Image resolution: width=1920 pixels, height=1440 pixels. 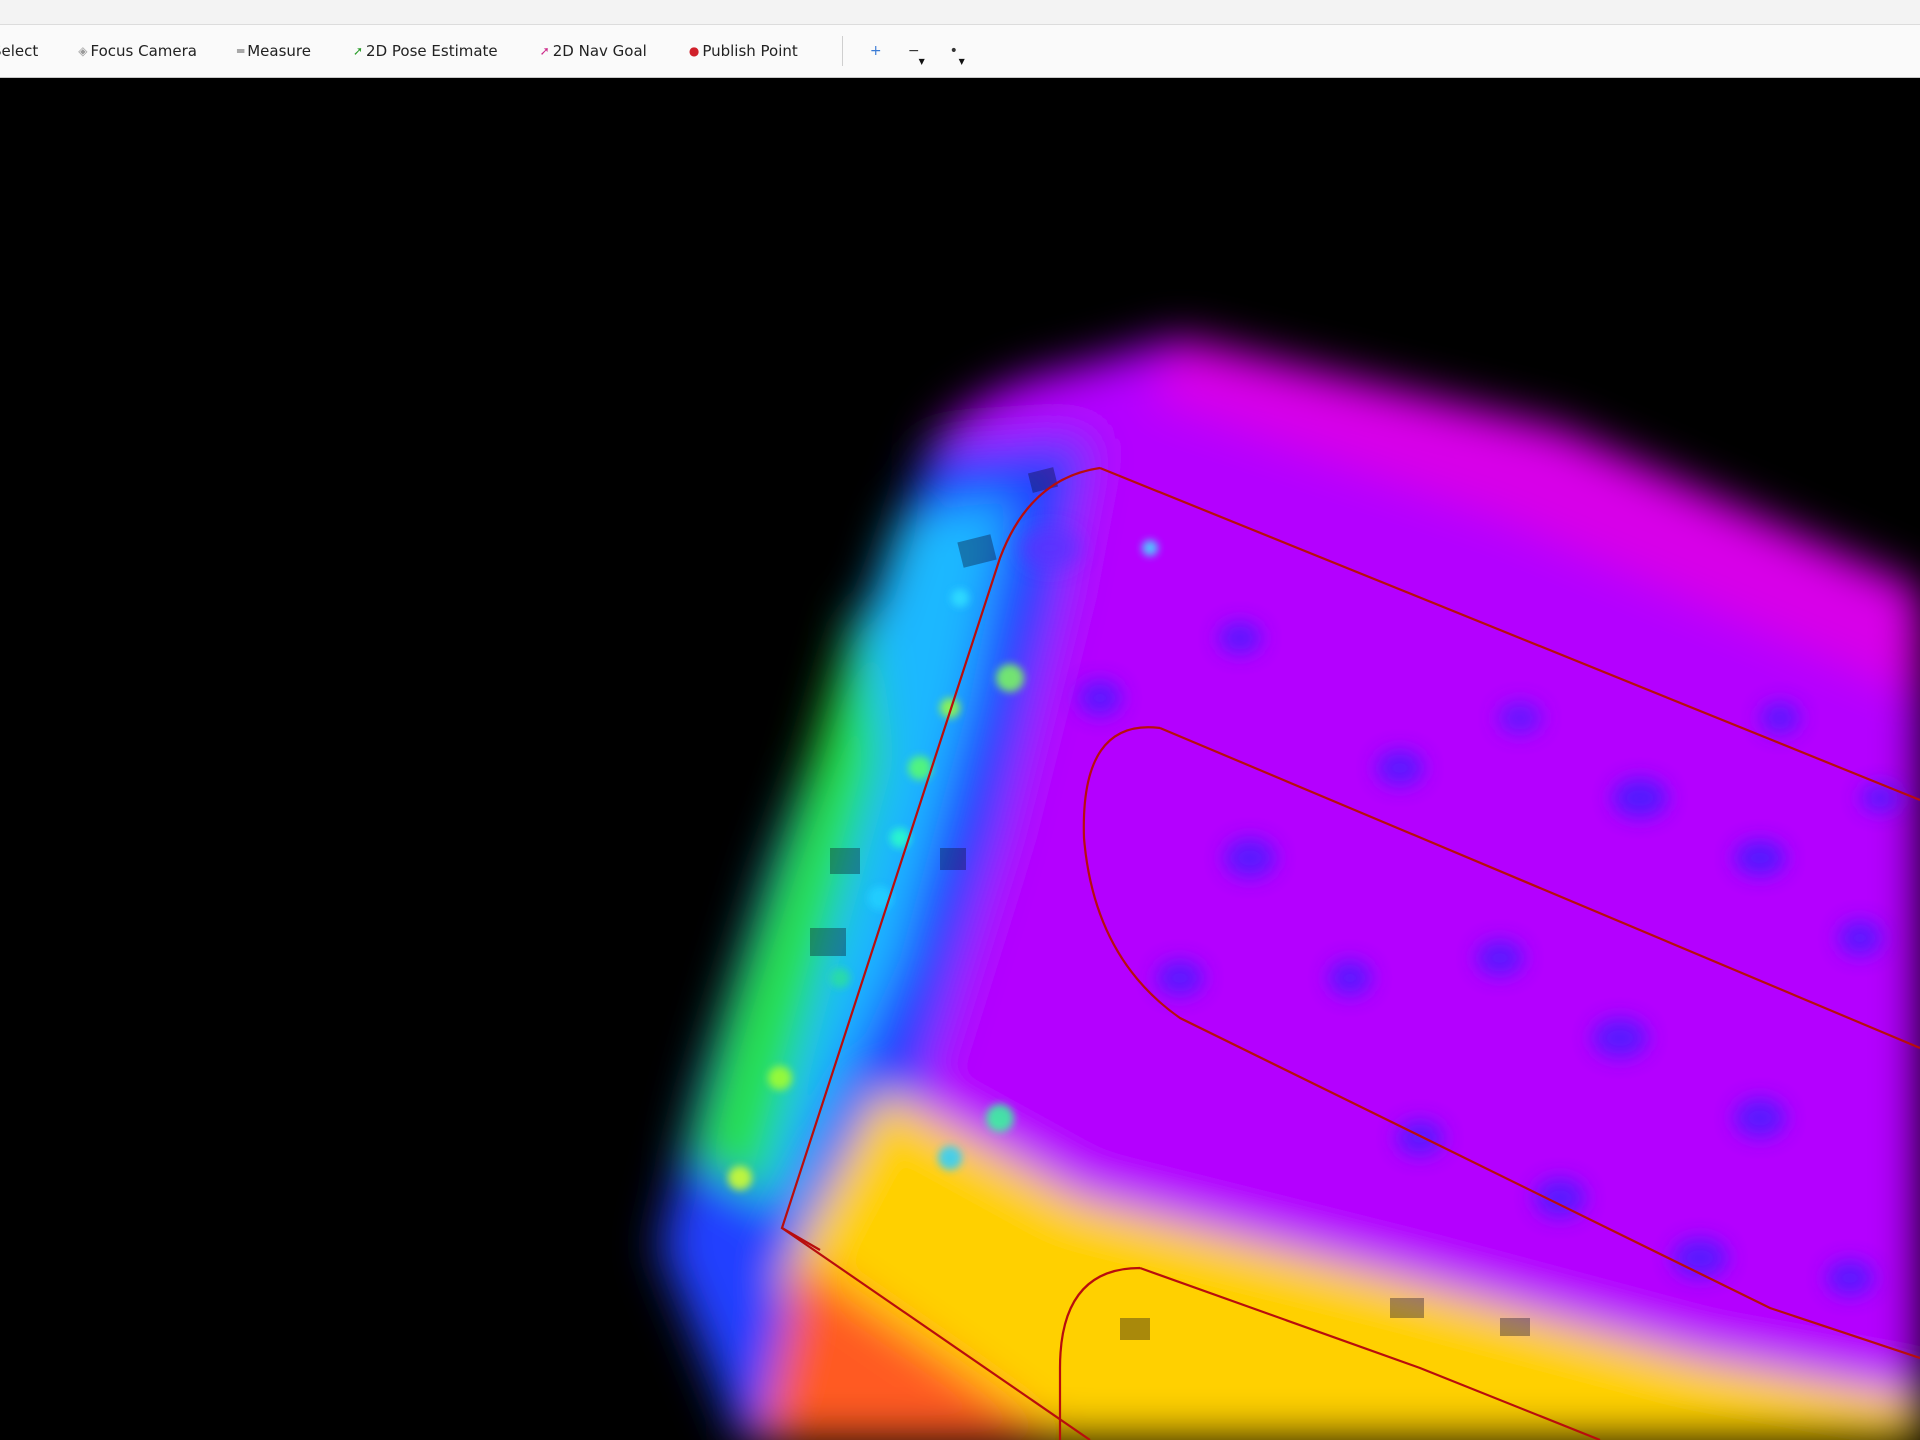 I want to click on nav-goal-arrow-icon: ➚, so click(x=544, y=51).